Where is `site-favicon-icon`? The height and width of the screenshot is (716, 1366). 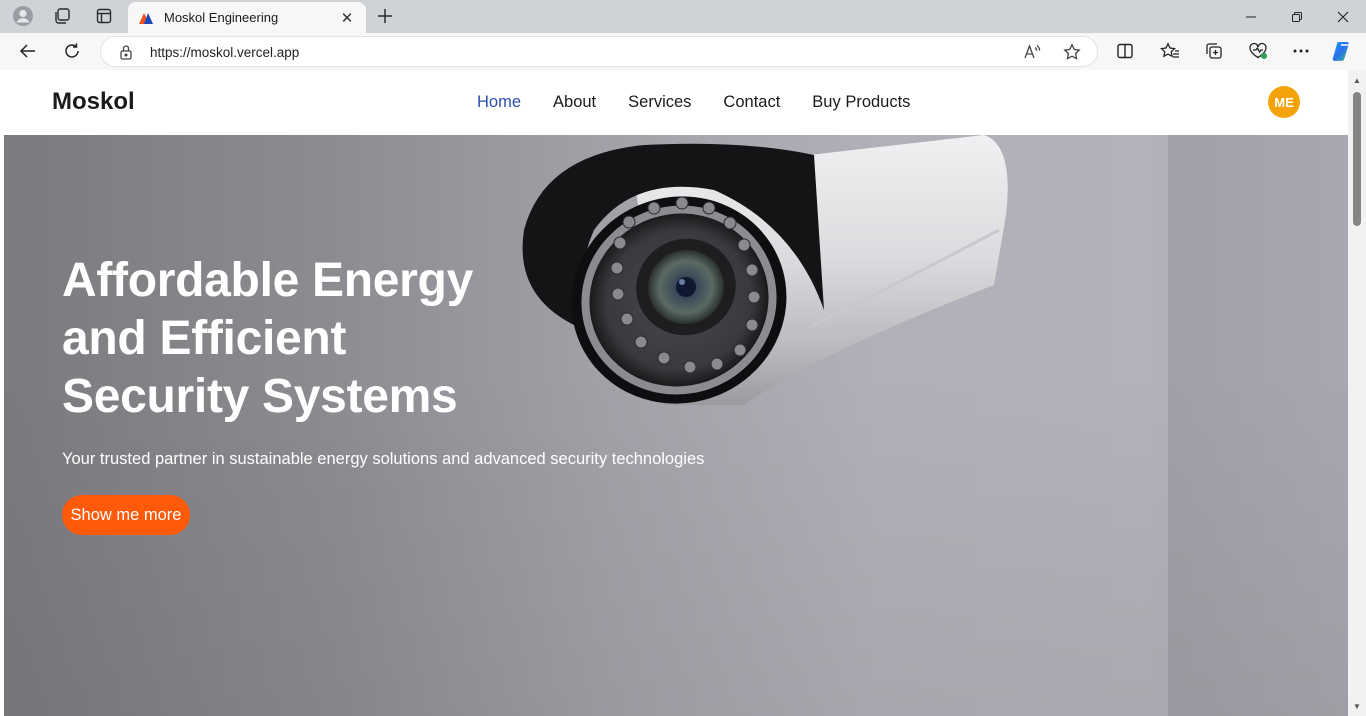 site-favicon-icon is located at coordinates (146, 18).